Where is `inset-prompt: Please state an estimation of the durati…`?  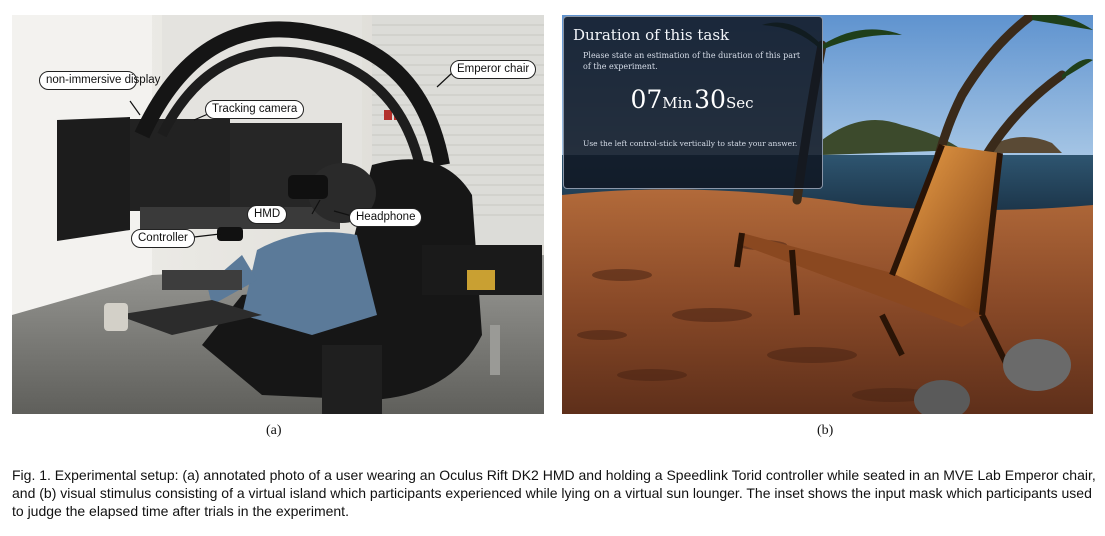 inset-prompt: Please state an estimation of the durati… is located at coordinates (692, 61).